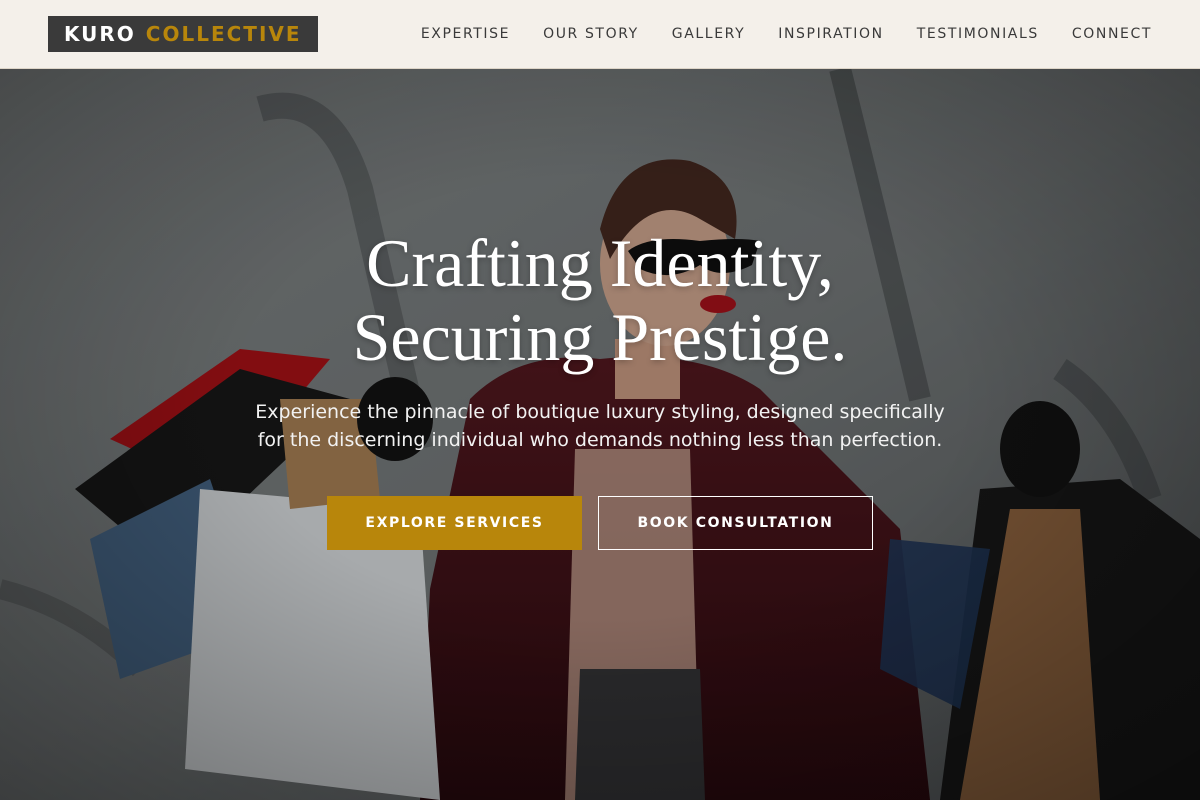  I want to click on nav-link-expertise: EXPERTISE, so click(465, 34).